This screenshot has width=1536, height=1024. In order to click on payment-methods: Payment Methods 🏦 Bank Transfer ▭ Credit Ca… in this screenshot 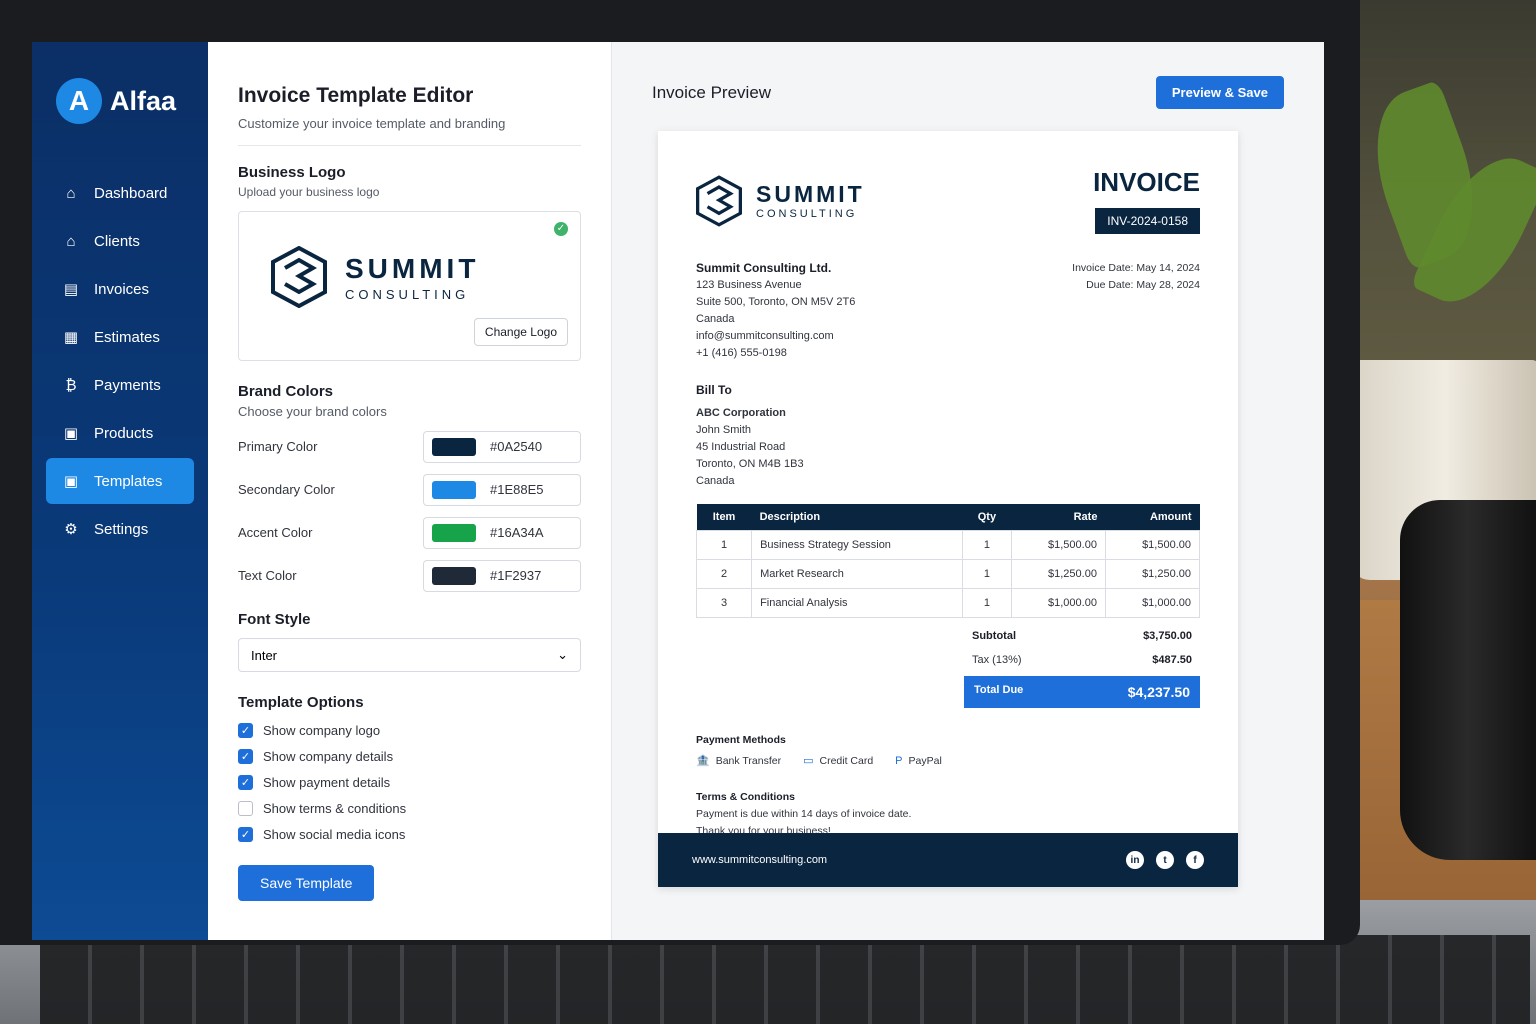, I will do `click(948, 750)`.